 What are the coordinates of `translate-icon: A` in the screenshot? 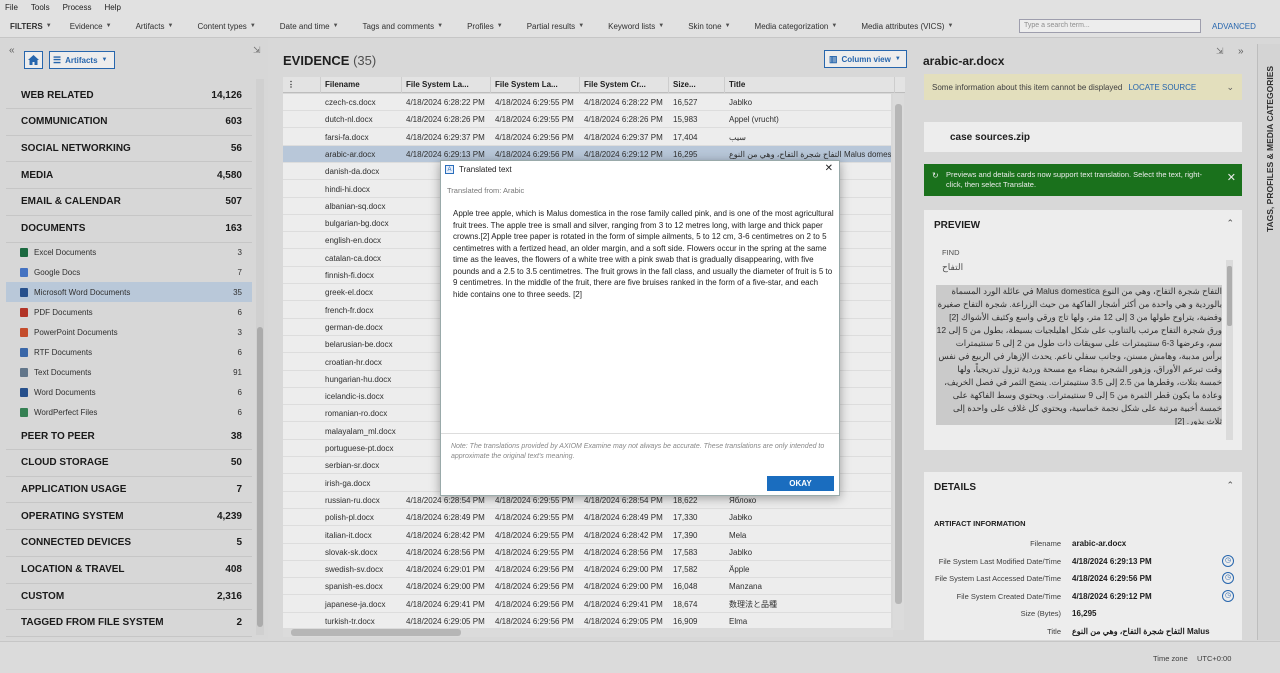 It's located at (449, 169).